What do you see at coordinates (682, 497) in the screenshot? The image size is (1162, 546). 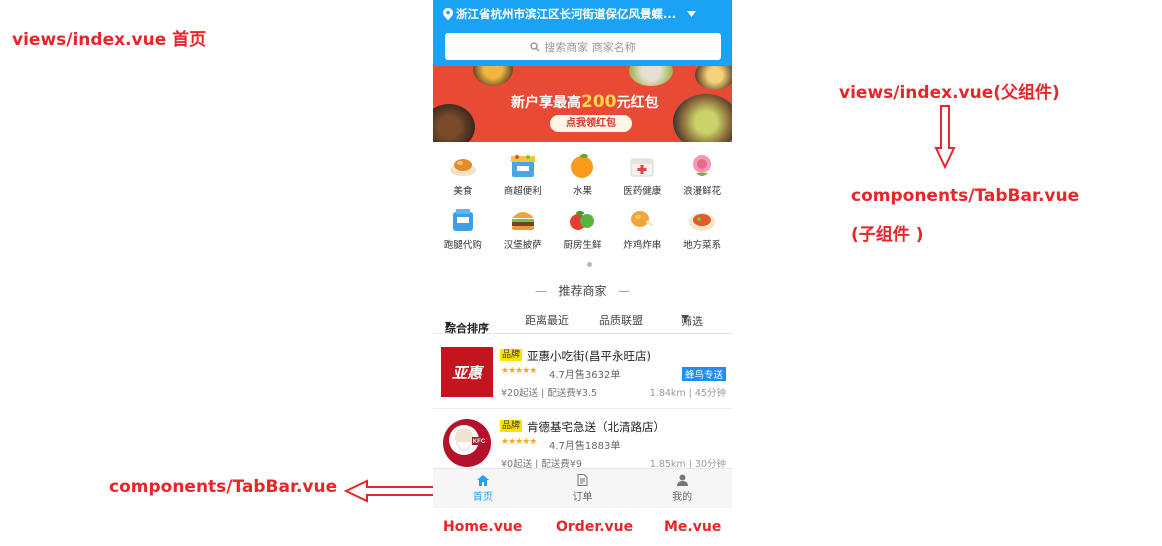 I see `tab-label: 我的` at bounding box center [682, 497].